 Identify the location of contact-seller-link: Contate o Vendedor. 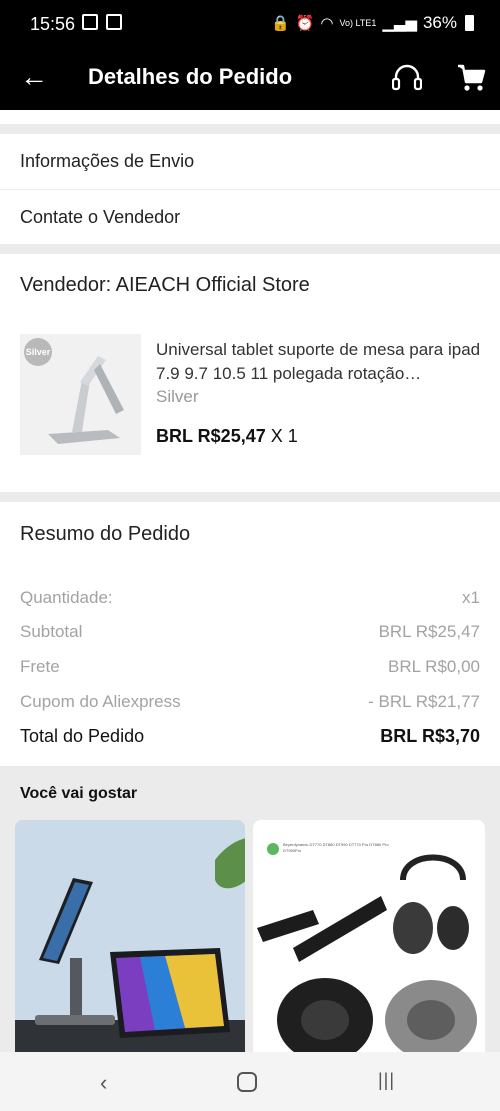
(250, 216).